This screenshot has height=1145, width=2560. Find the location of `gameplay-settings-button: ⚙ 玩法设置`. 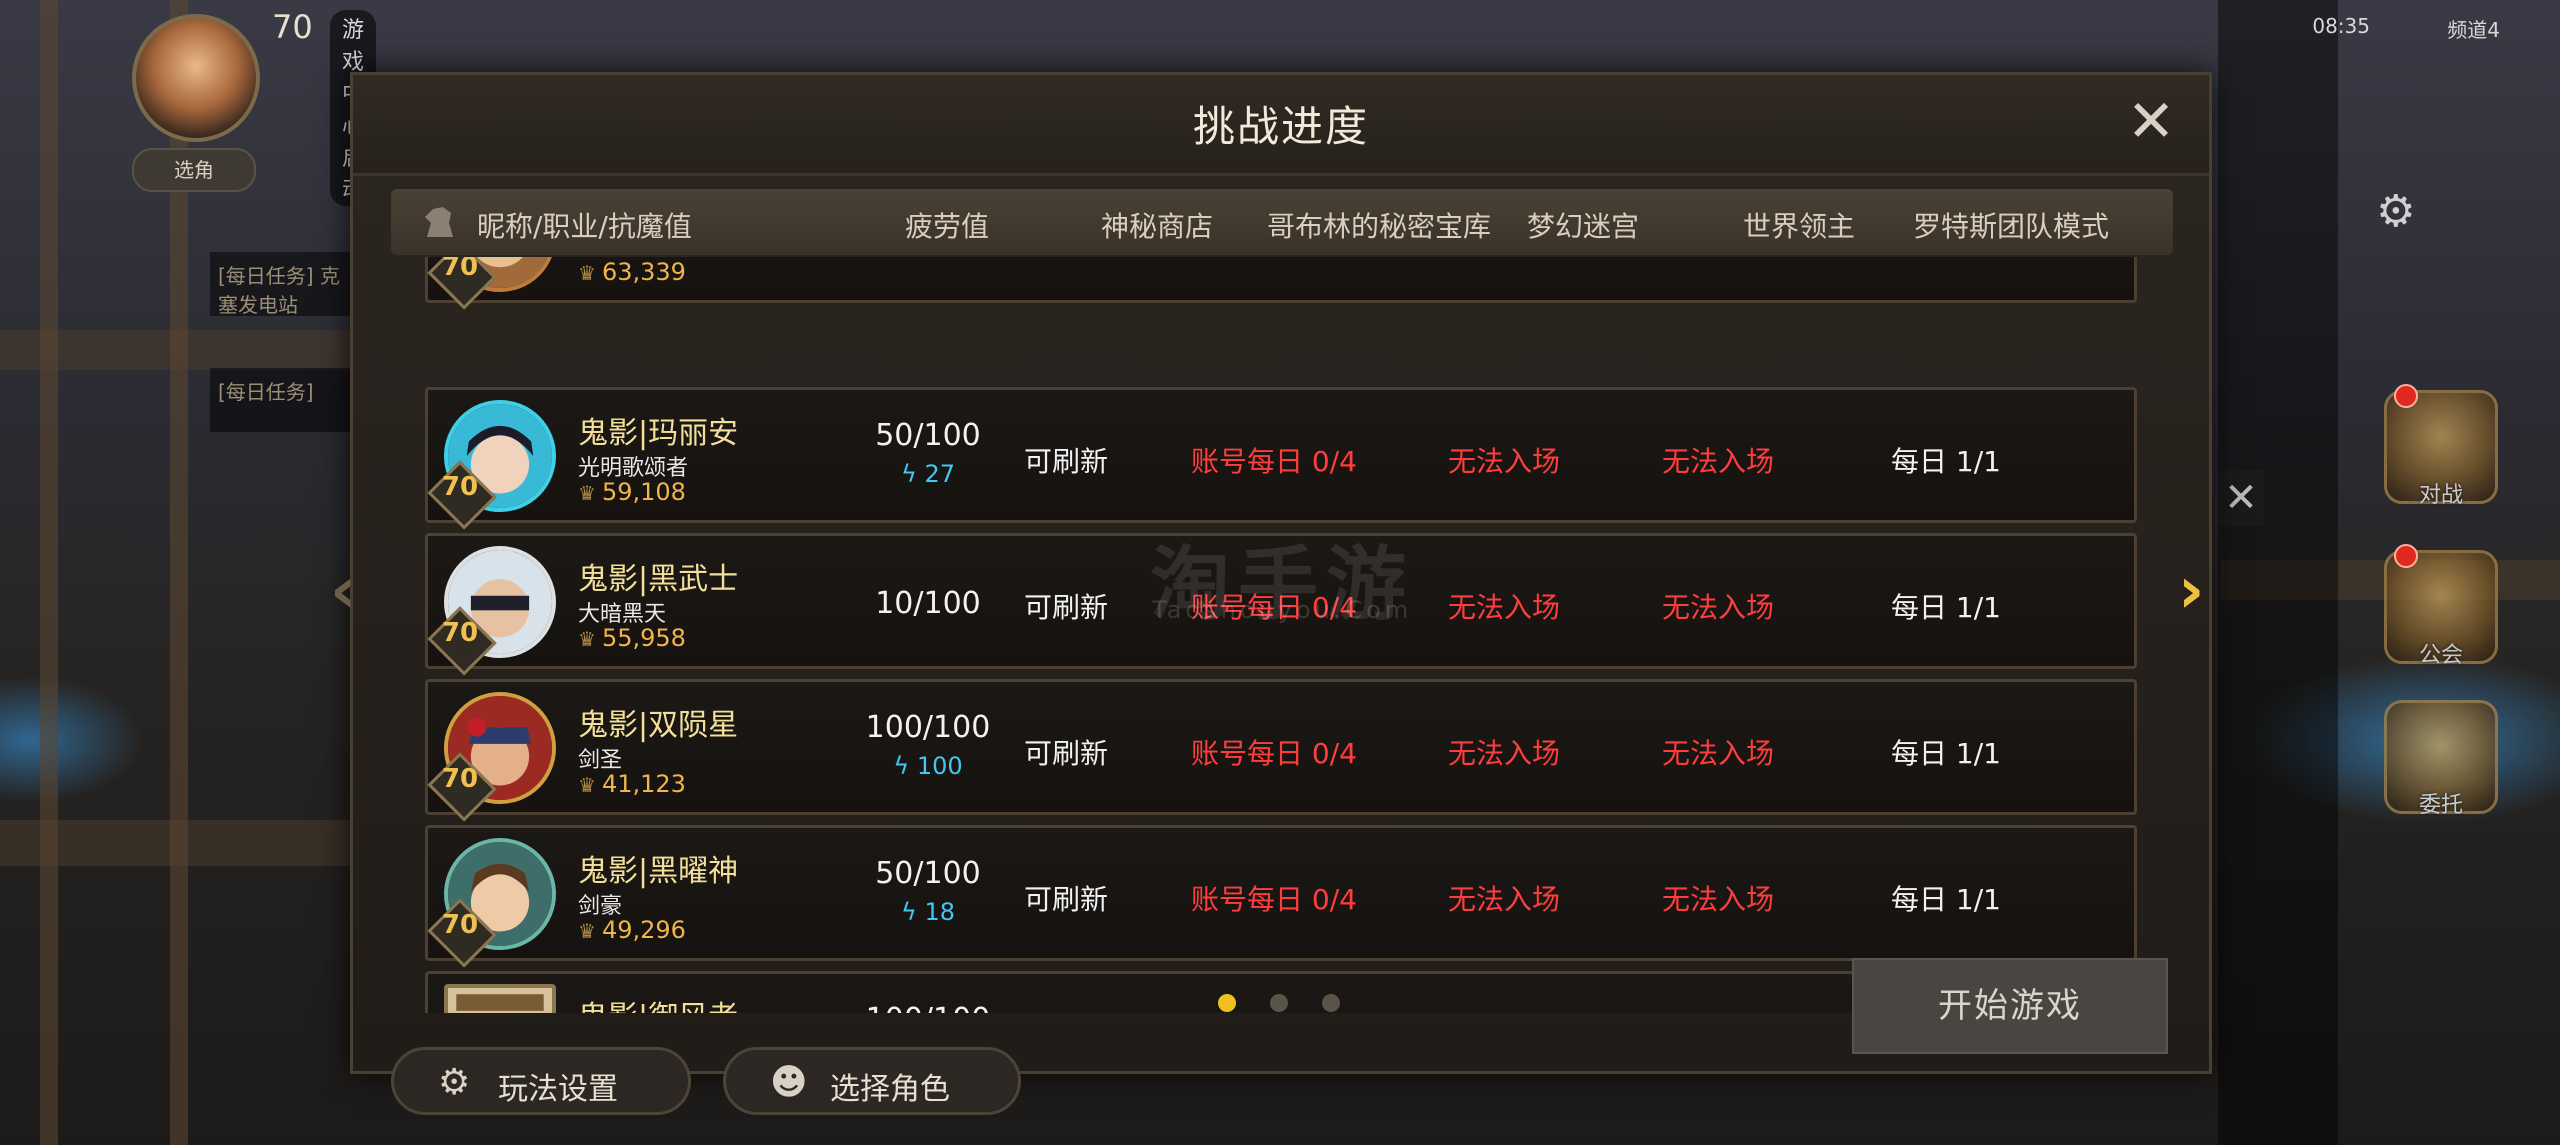

gameplay-settings-button: ⚙ 玩法设置 is located at coordinates (541, 1081).